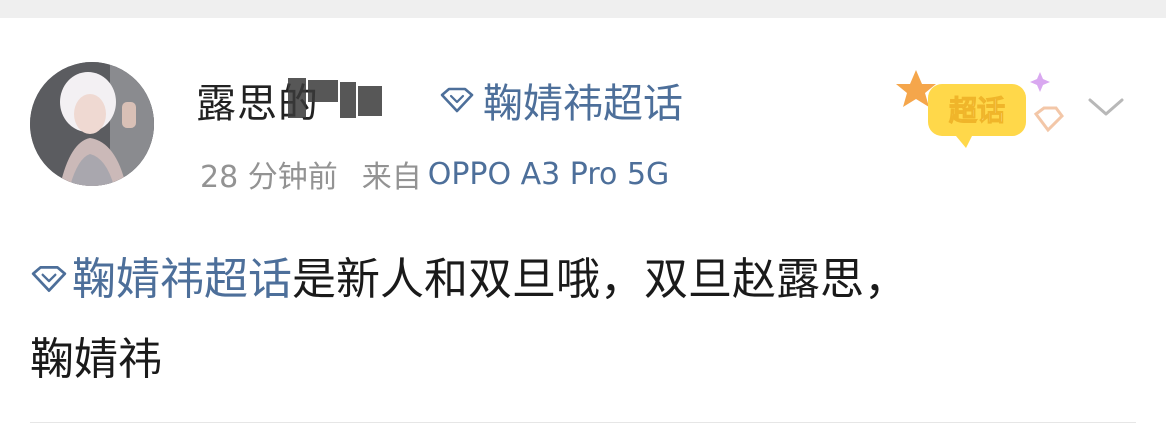  What do you see at coordinates (269, 177) in the screenshot?
I see `post-time: 28 分钟前` at bounding box center [269, 177].